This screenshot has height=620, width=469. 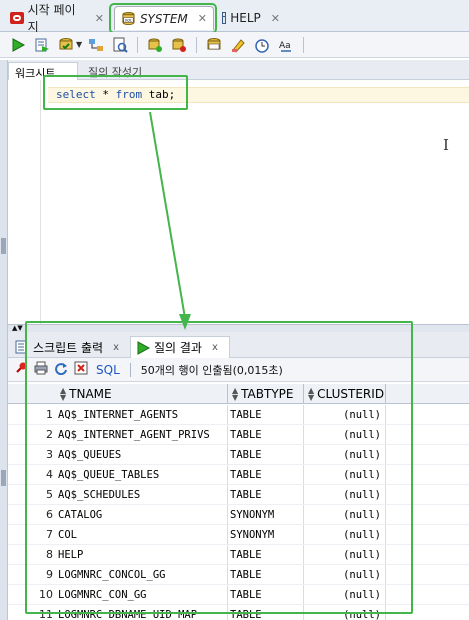 I want to click on svg-text: SQL, so click(x=128, y=20).